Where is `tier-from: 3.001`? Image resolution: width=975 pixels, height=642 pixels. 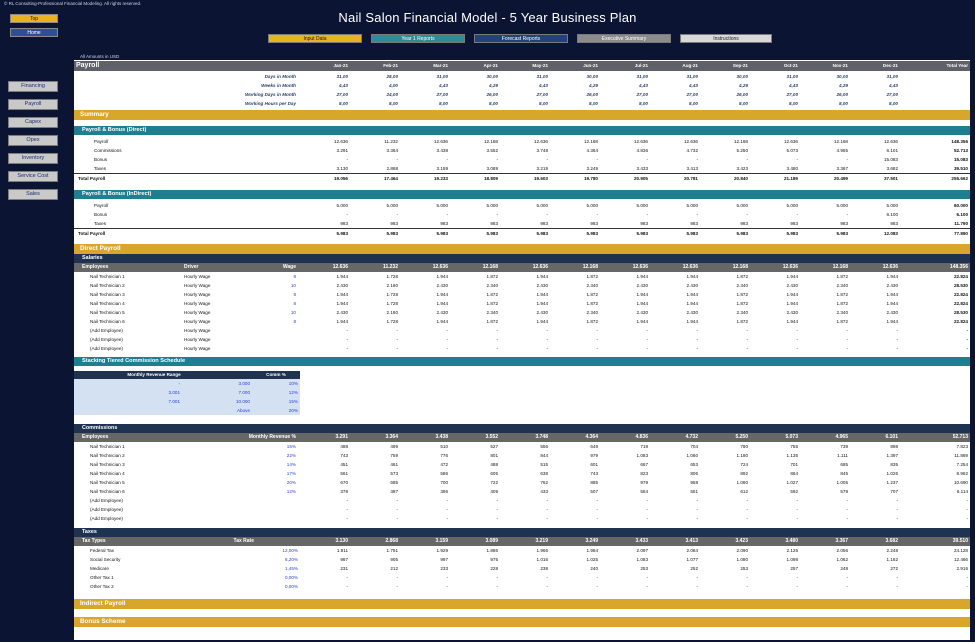 tier-from: 3.001 is located at coordinates (157, 392).